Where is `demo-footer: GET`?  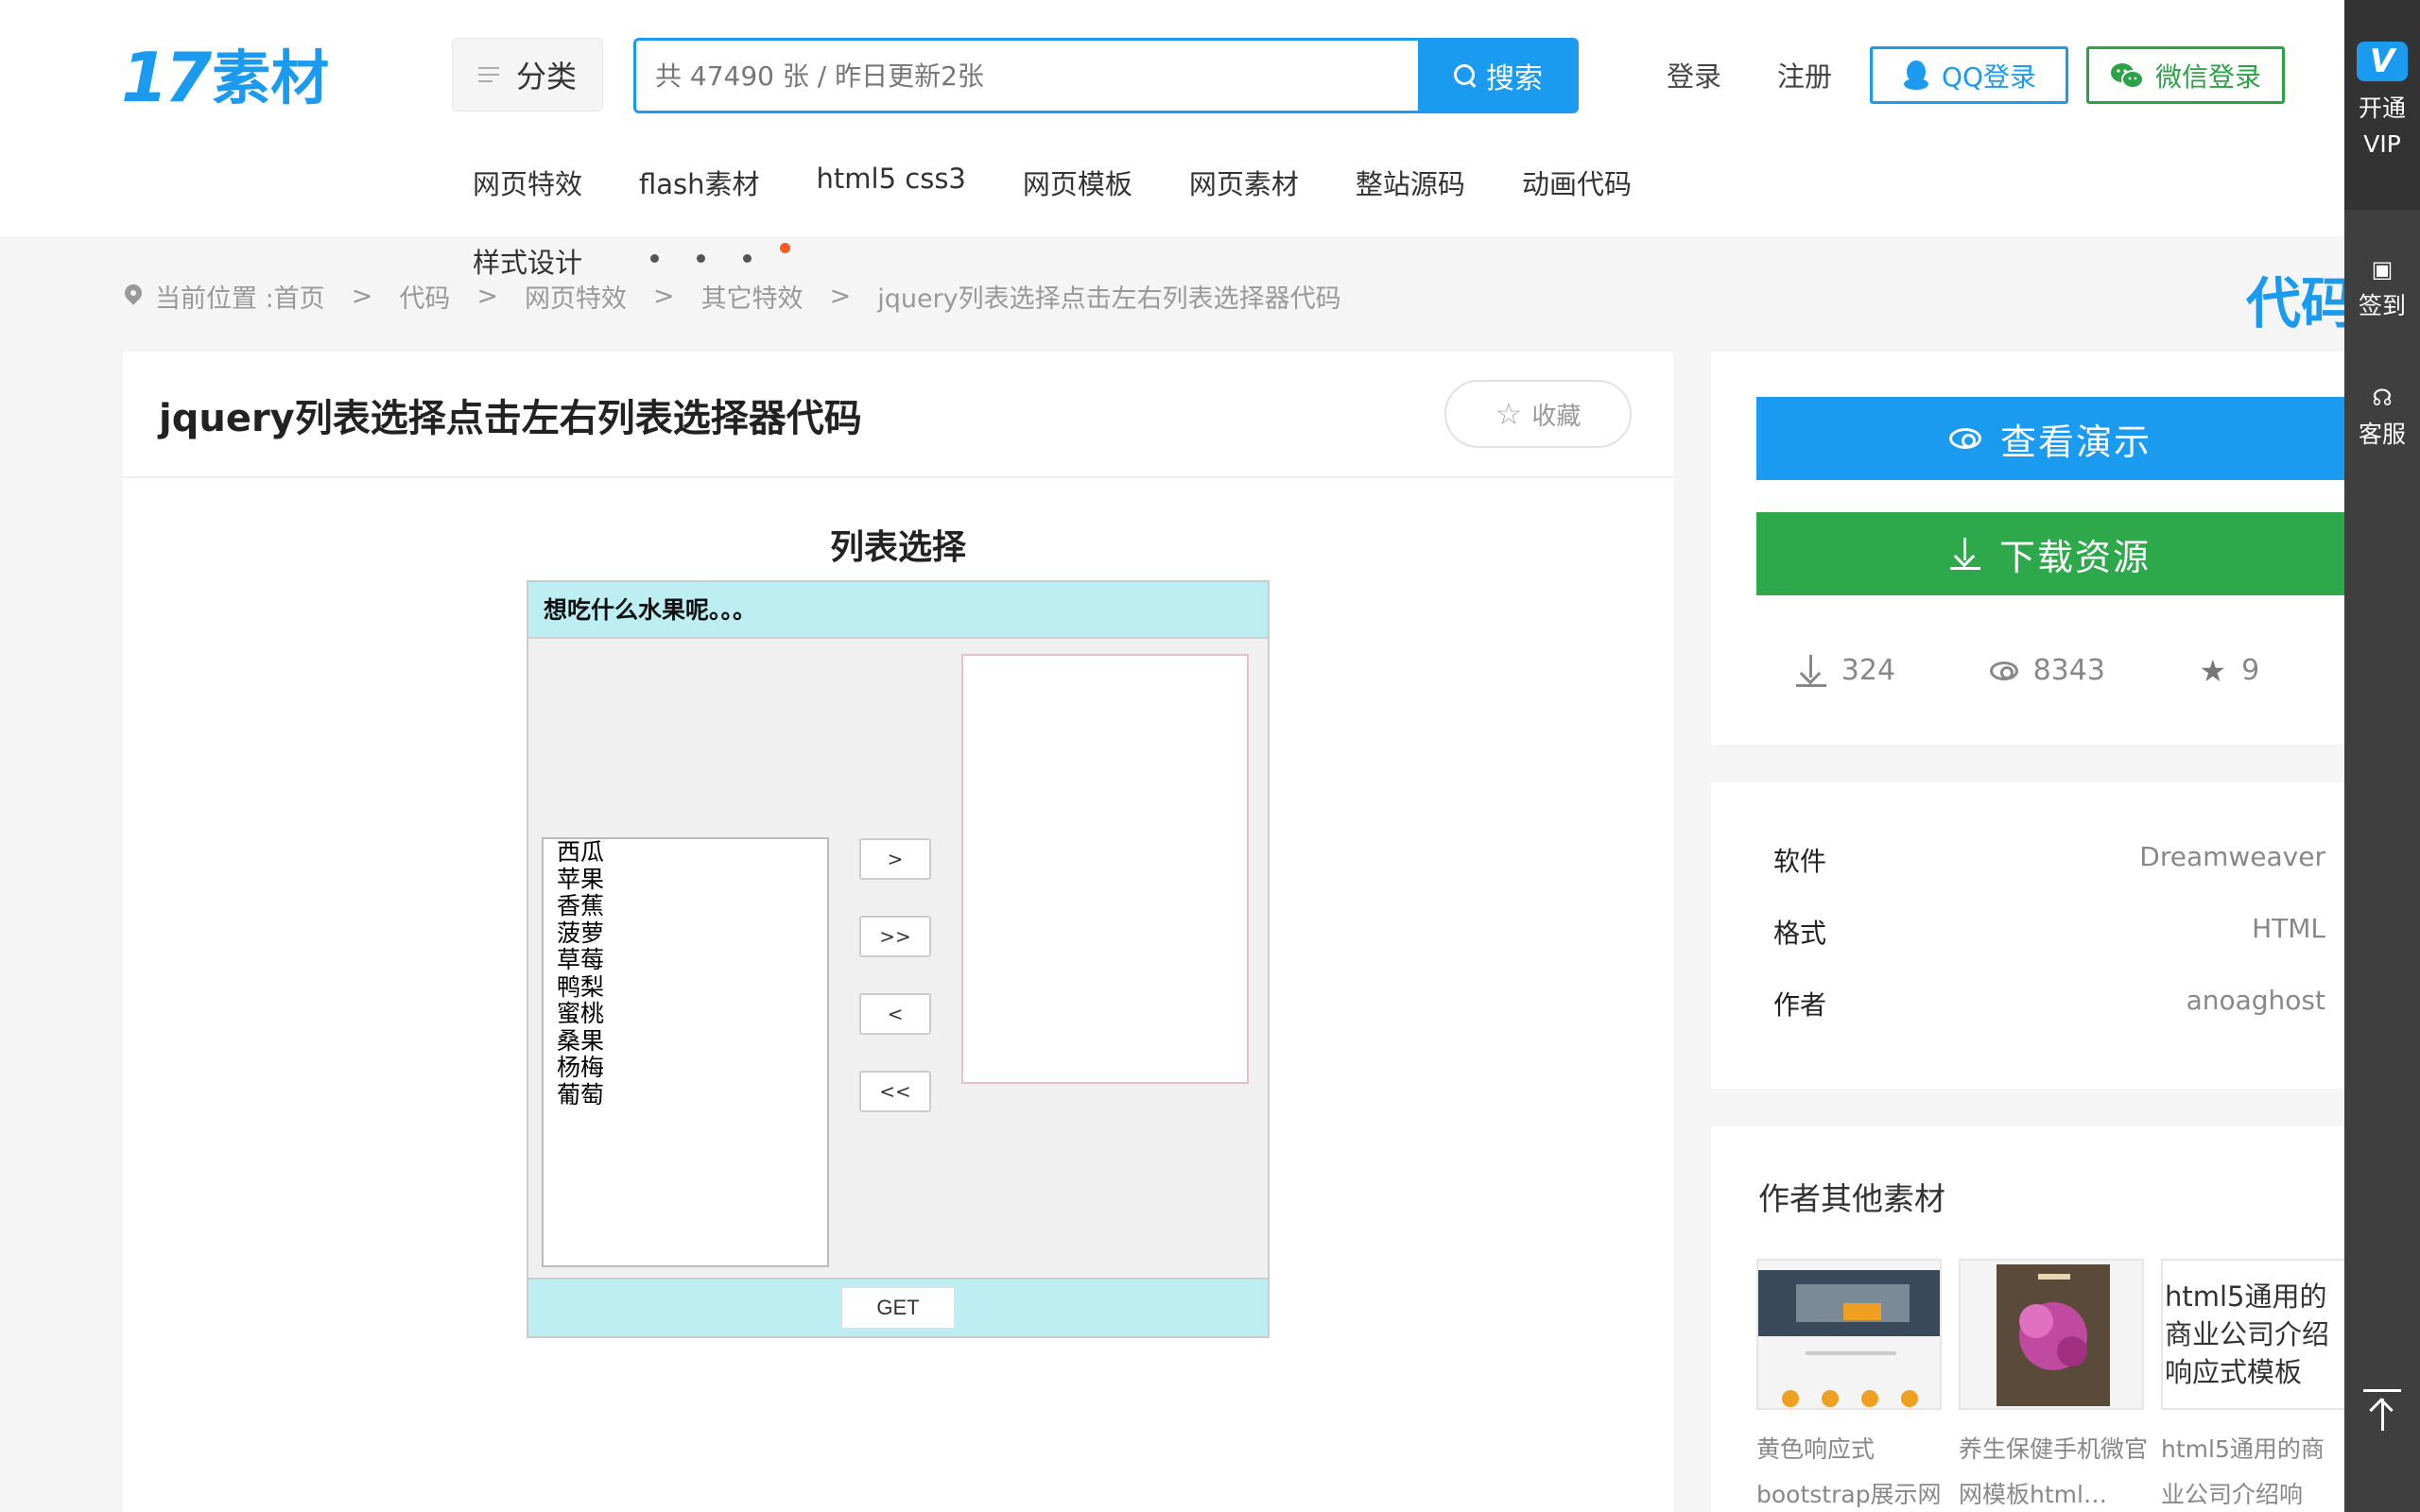
demo-footer: GET is located at coordinates (898, 1307).